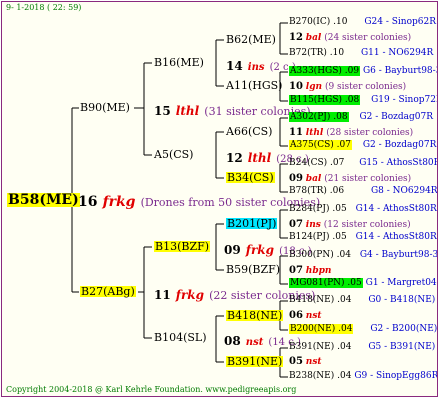 Image resolution: width=440 pixels, height=400 pixels. What do you see at coordinates (296, 361) in the screenshot?
I see `gen4-drone-num: 05` at bounding box center [296, 361].